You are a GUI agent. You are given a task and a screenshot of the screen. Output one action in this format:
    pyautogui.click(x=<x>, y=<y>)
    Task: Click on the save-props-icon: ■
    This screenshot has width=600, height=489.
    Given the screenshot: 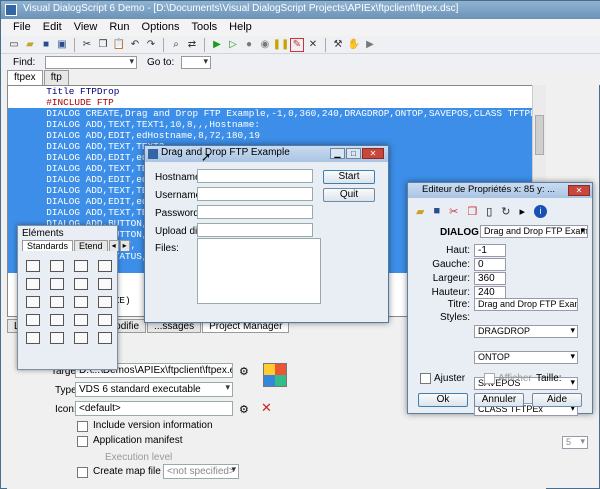 What is the action you would take?
    pyautogui.click(x=436, y=211)
    